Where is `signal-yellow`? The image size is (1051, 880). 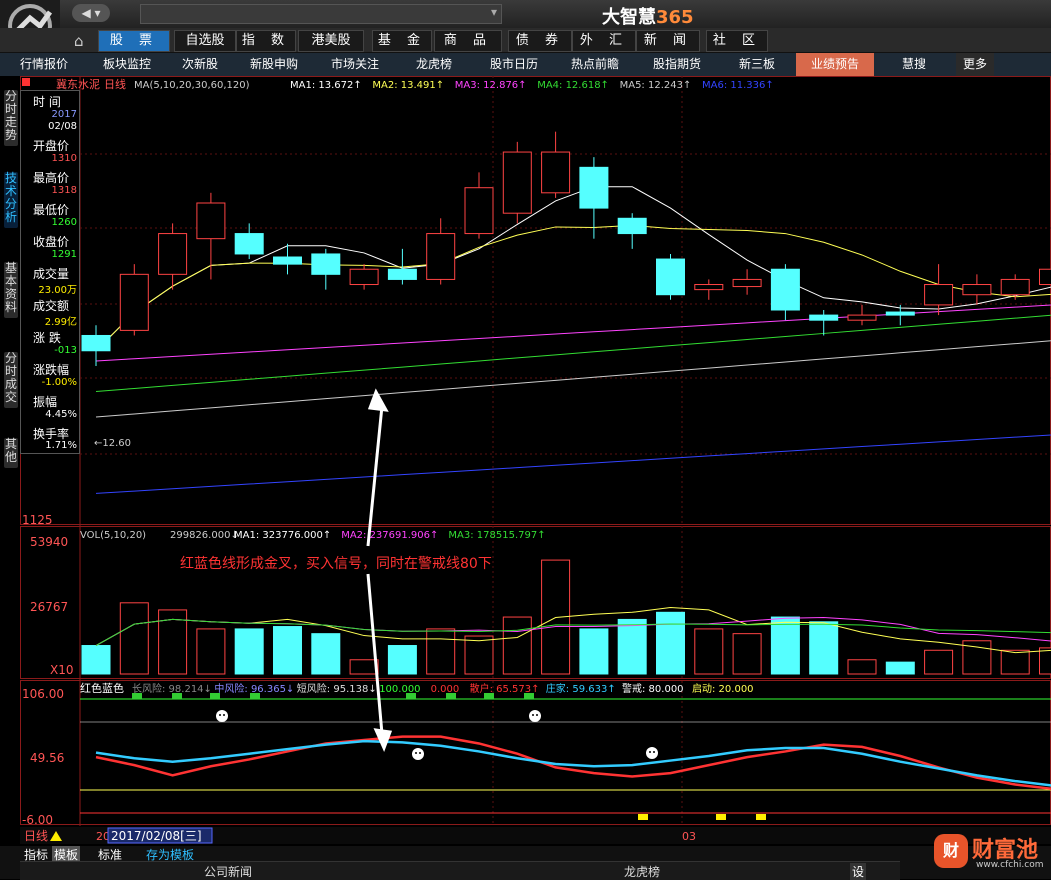
signal-yellow is located at coordinates (721, 817).